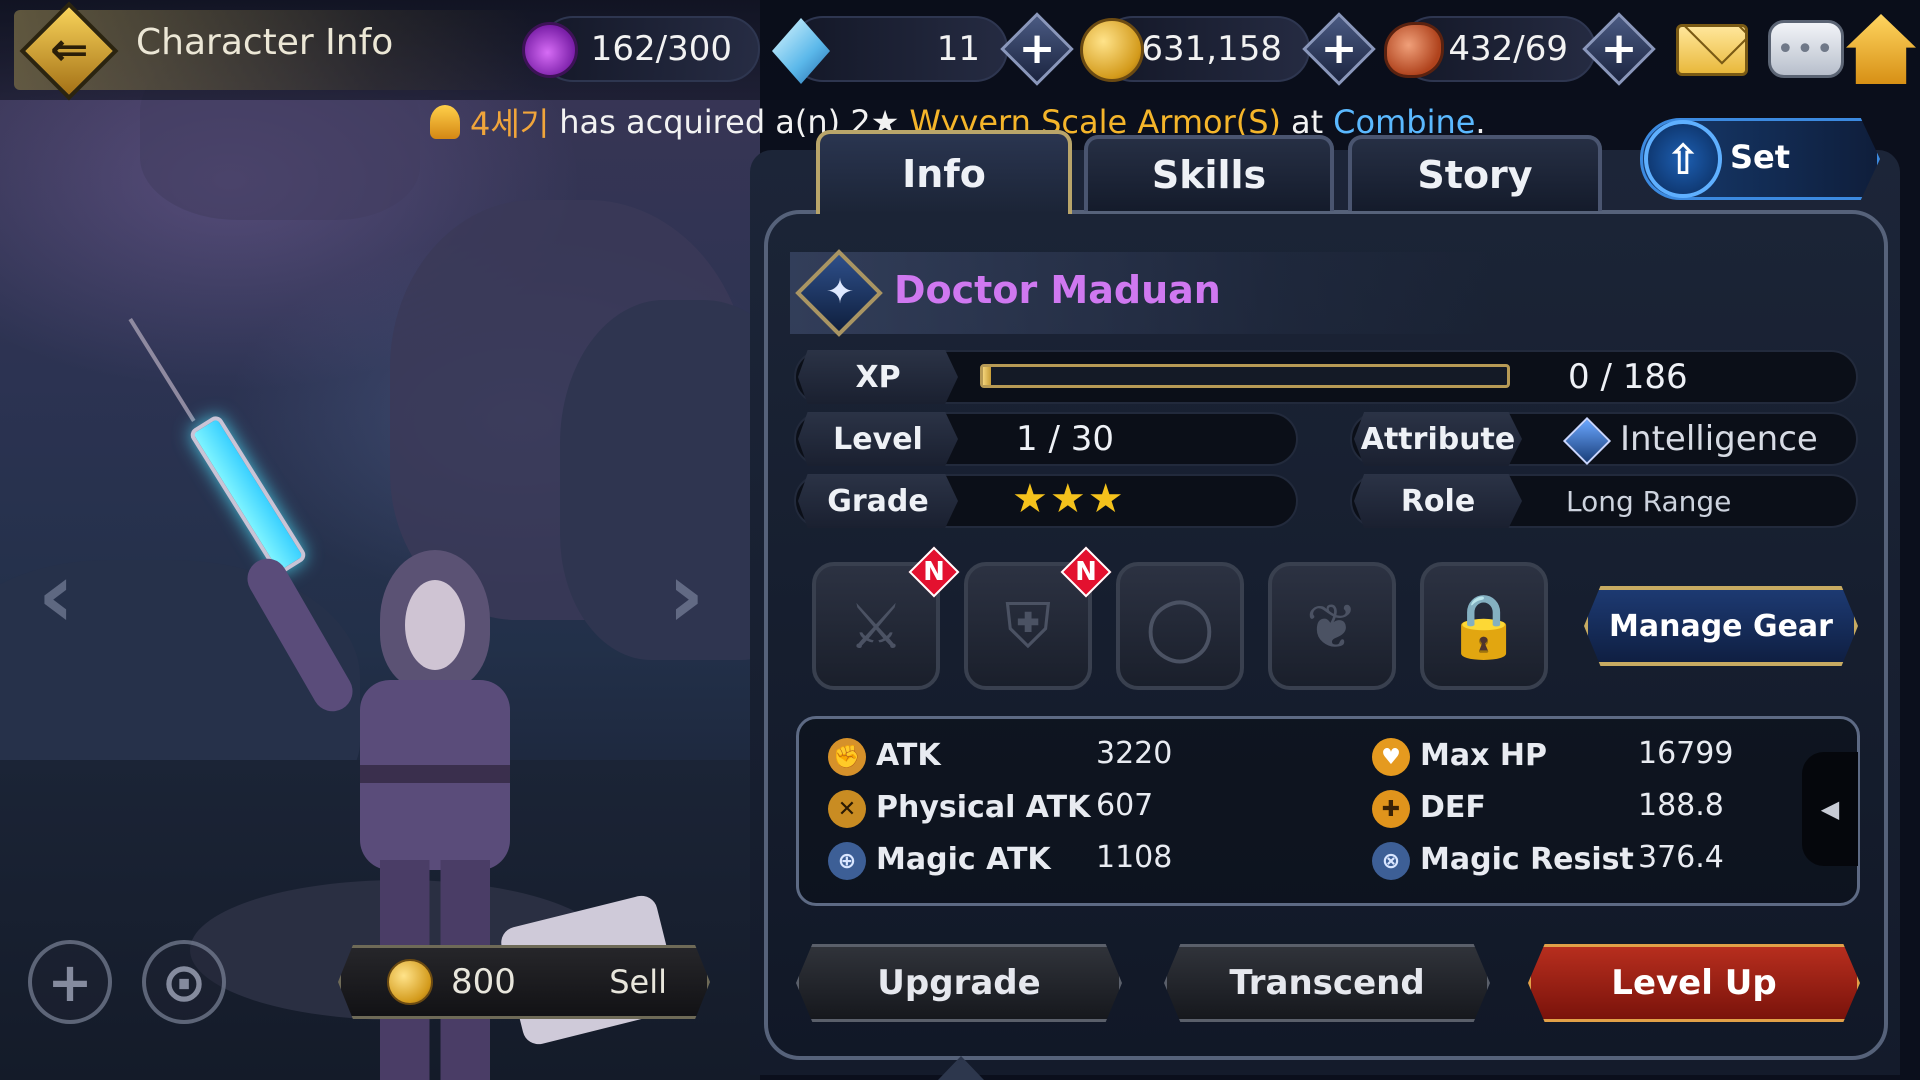 Image resolution: width=1920 pixels, height=1080 pixels. Describe the element at coordinates (300, 635) in the screenshot. I see `character-arm` at that location.